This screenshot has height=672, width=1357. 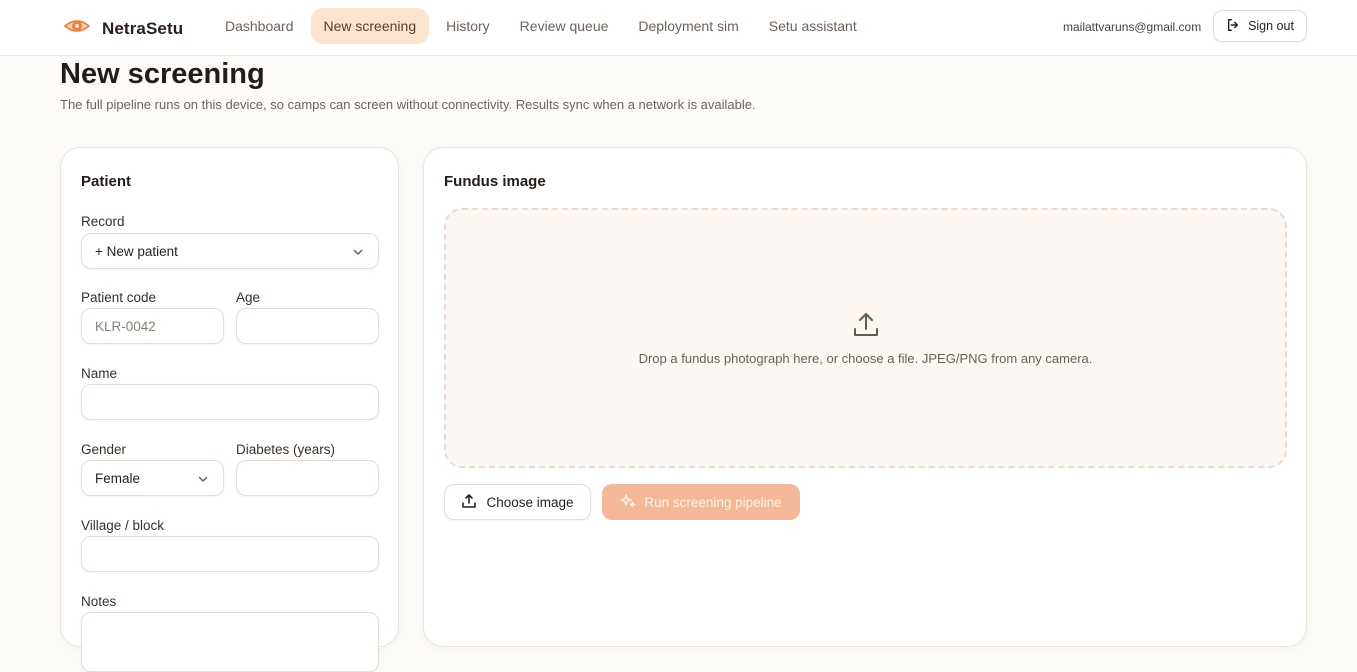 I want to click on fundus-card-title: Fundus image, so click(x=495, y=181).